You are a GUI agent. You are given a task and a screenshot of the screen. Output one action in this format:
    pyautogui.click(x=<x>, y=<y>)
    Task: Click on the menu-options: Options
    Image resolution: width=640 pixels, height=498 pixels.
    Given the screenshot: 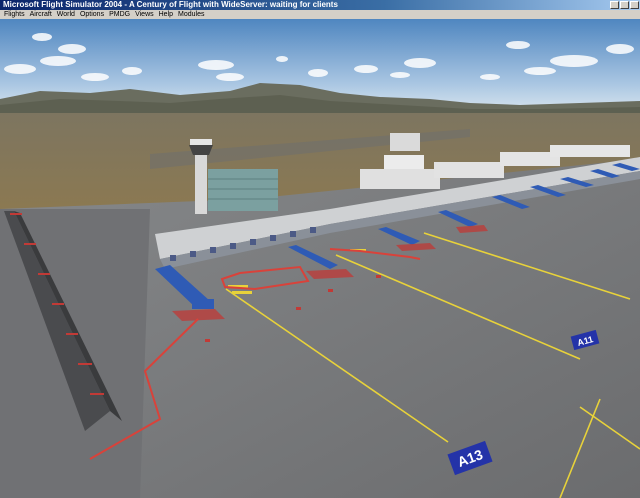 What is the action you would take?
    pyautogui.click(x=92, y=14)
    